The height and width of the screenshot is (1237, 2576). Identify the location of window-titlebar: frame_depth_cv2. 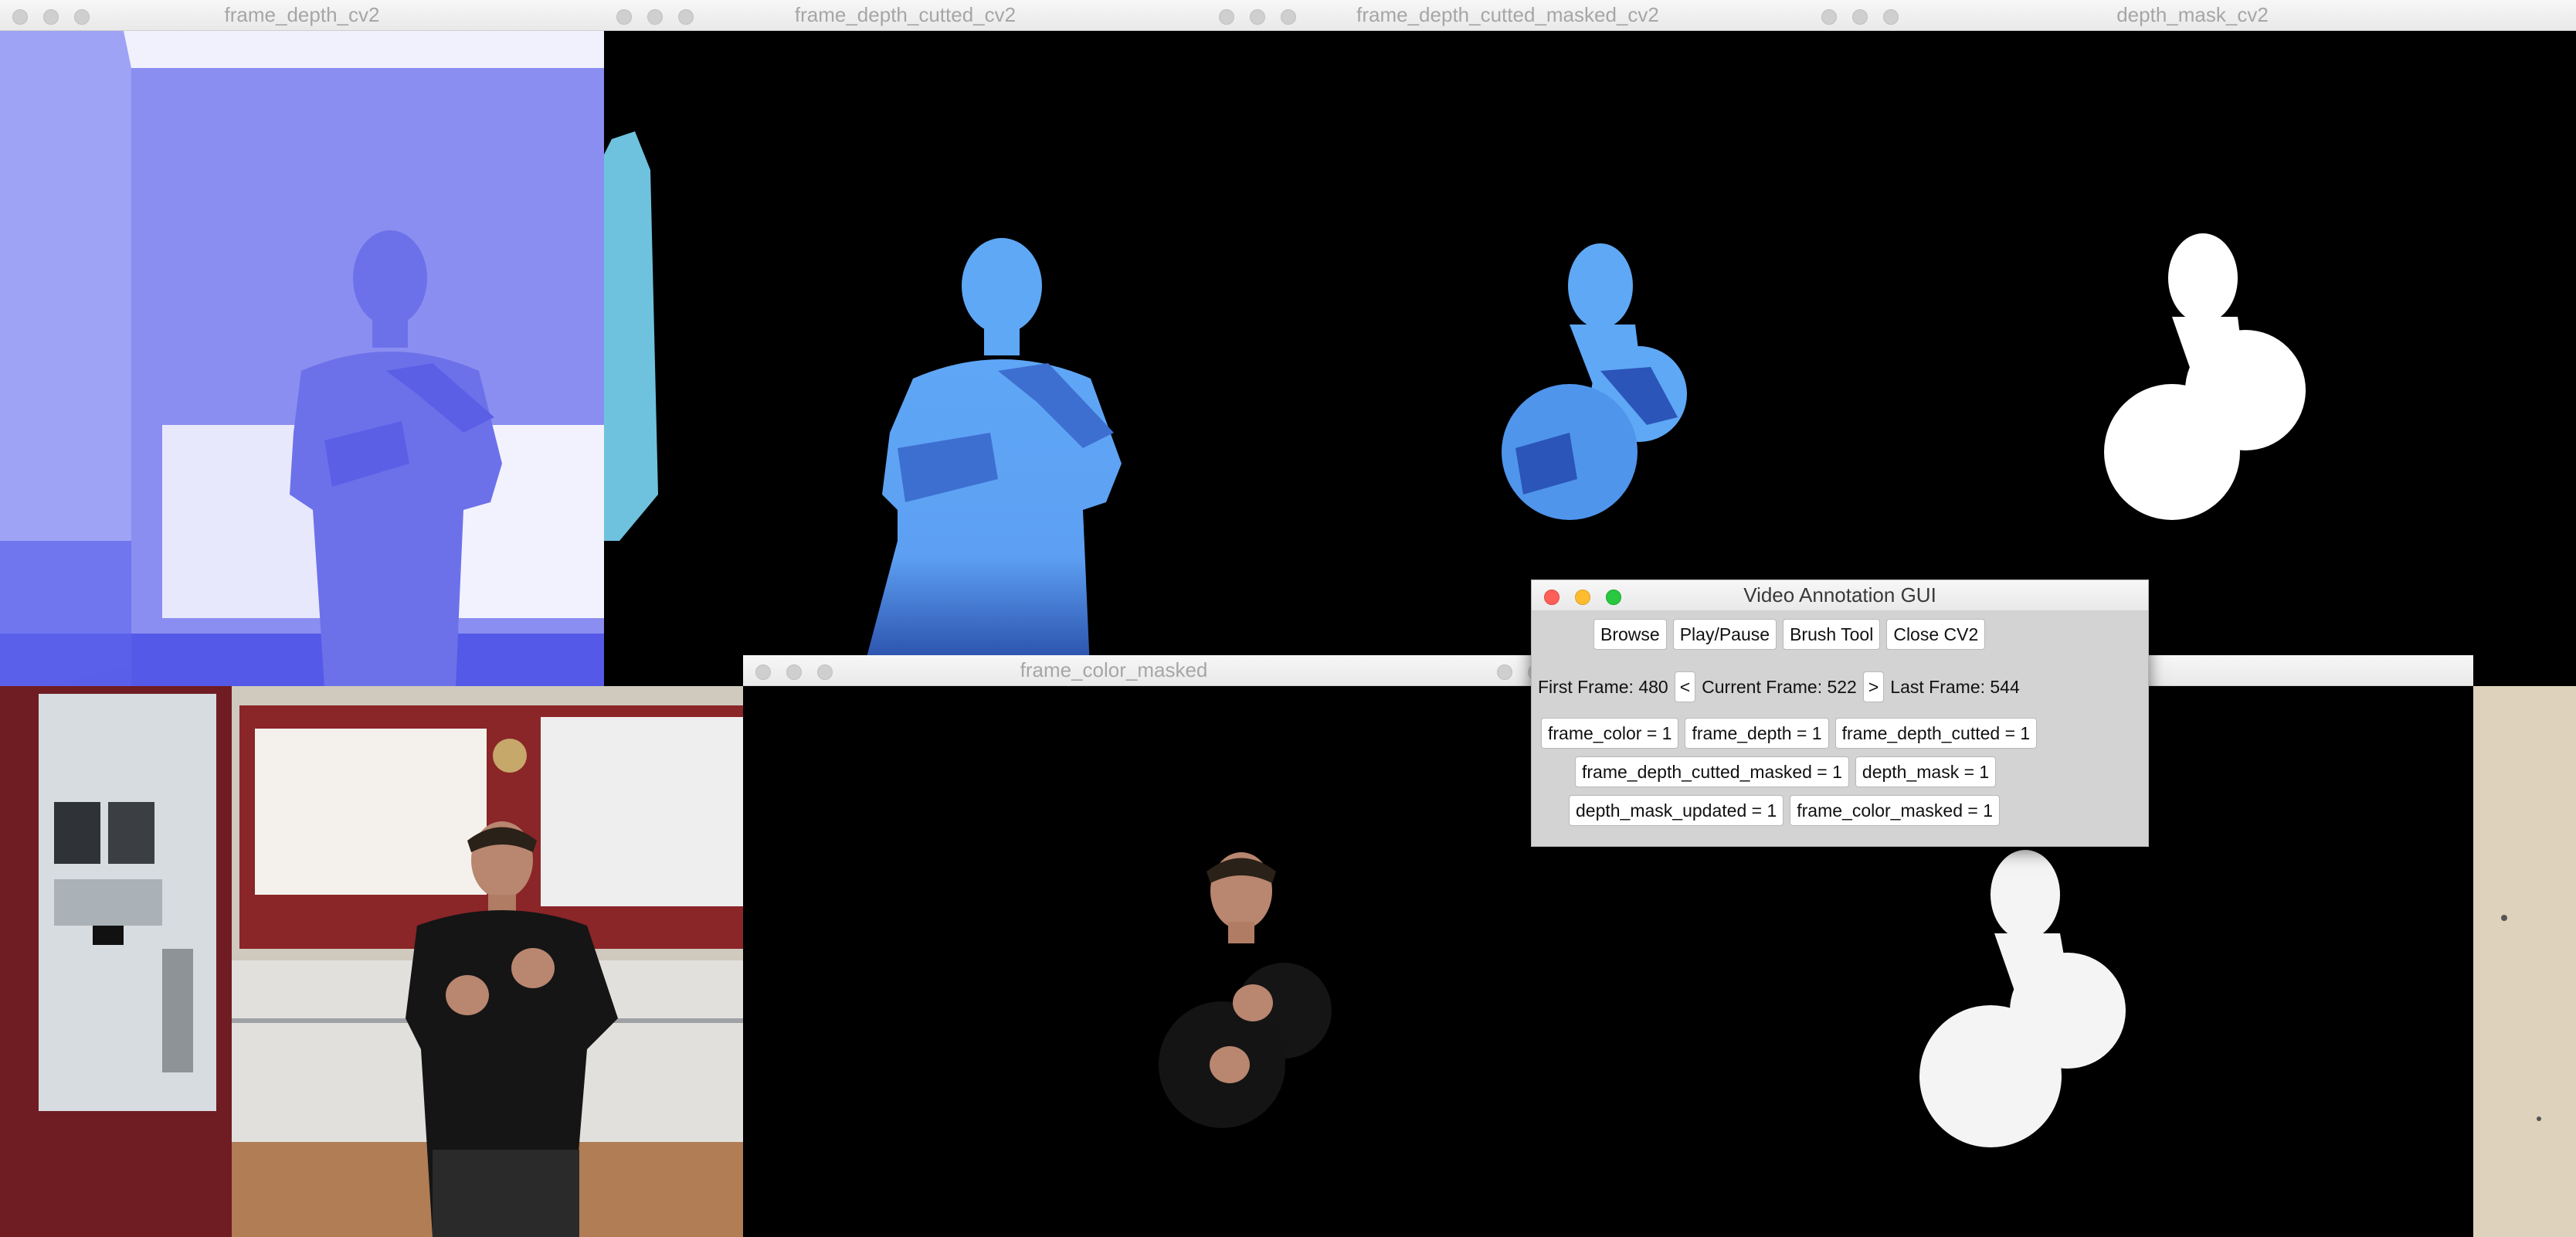
(302, 15).